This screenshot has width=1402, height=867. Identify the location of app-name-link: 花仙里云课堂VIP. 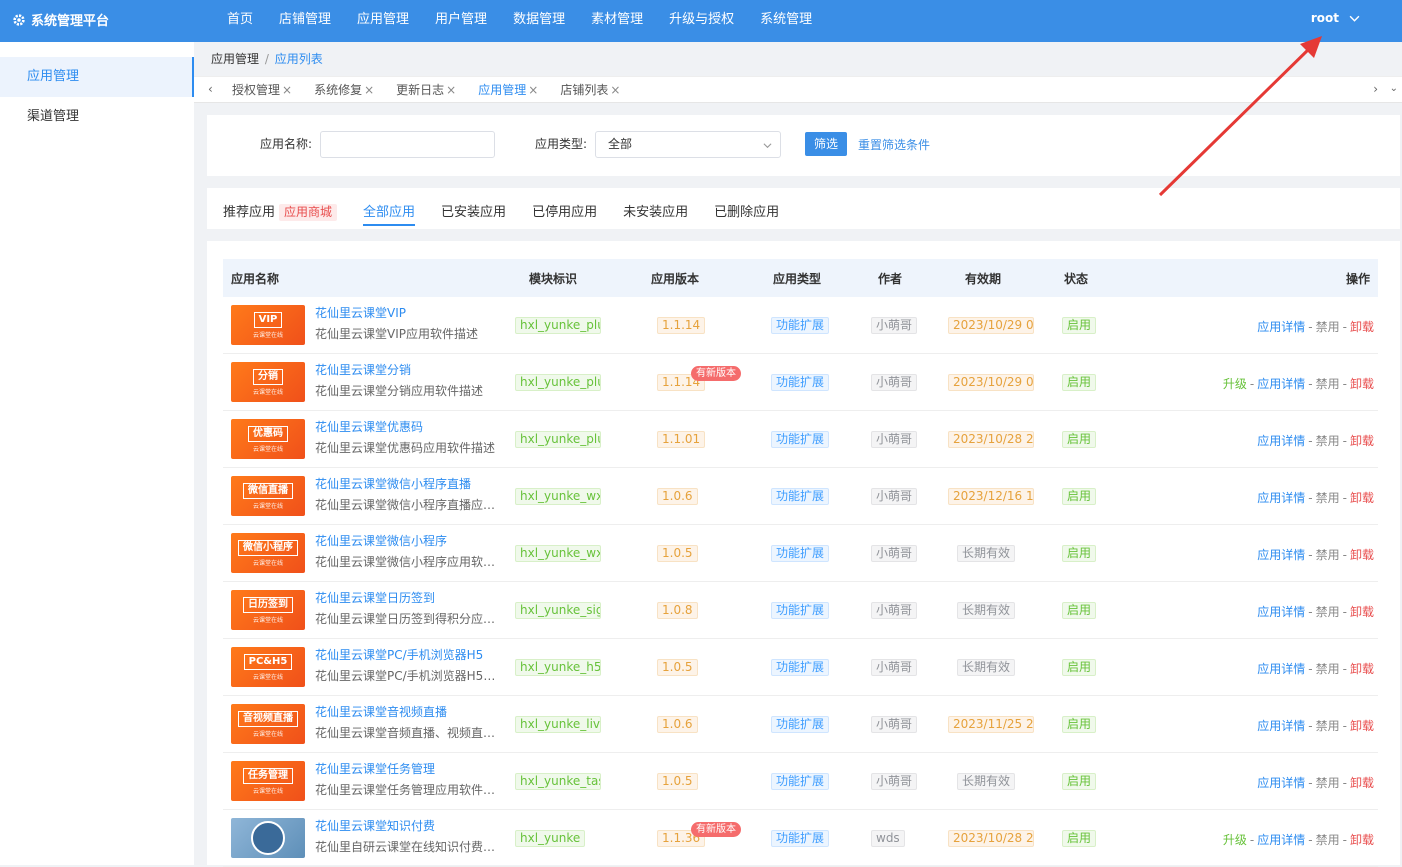
(360, 312).